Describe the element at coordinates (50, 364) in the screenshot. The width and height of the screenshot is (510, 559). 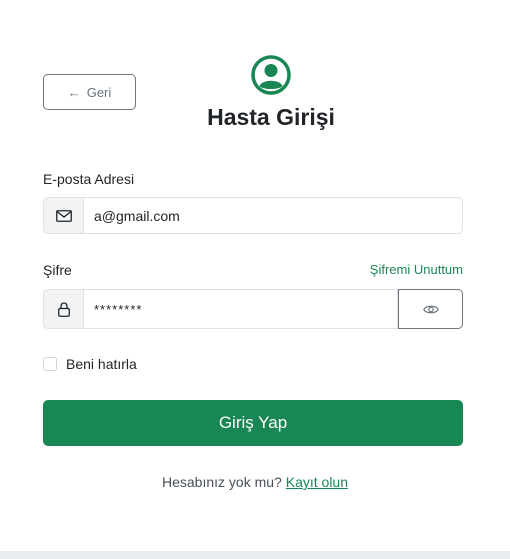
I see `remember-me-checkbox` at that location.